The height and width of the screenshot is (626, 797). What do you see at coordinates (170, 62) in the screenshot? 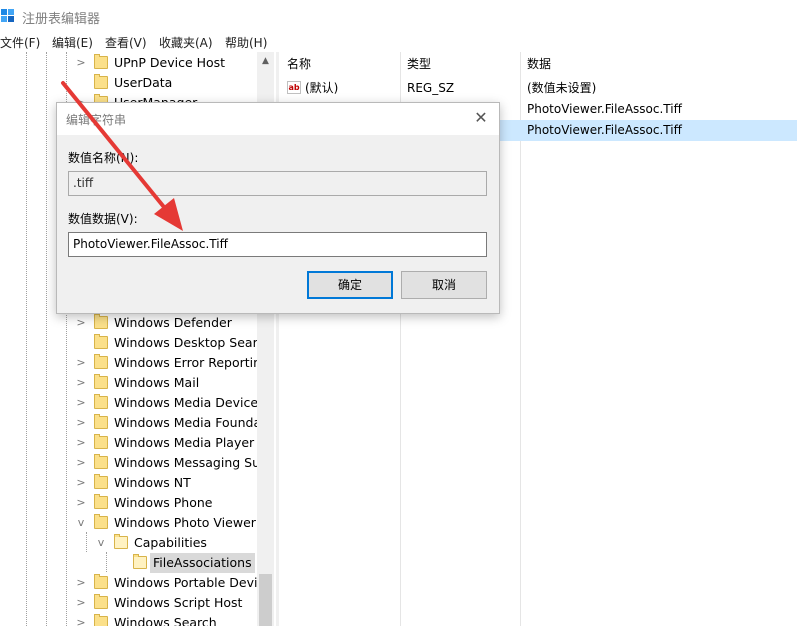
I see `tree-item-label: UPnP Device Host` at bounding box center [170, 62].